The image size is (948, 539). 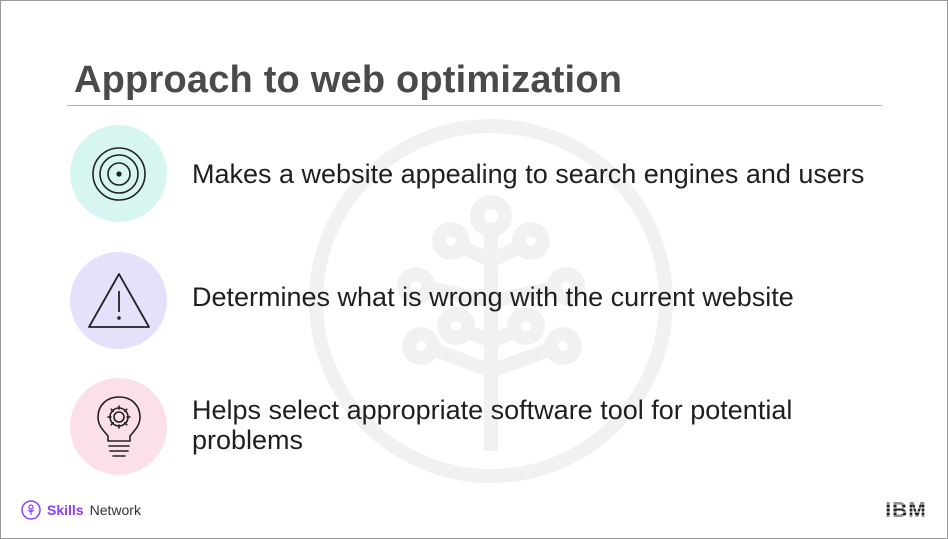 I want to click on brand-name-rest: Network, so click(x=115, y=510).